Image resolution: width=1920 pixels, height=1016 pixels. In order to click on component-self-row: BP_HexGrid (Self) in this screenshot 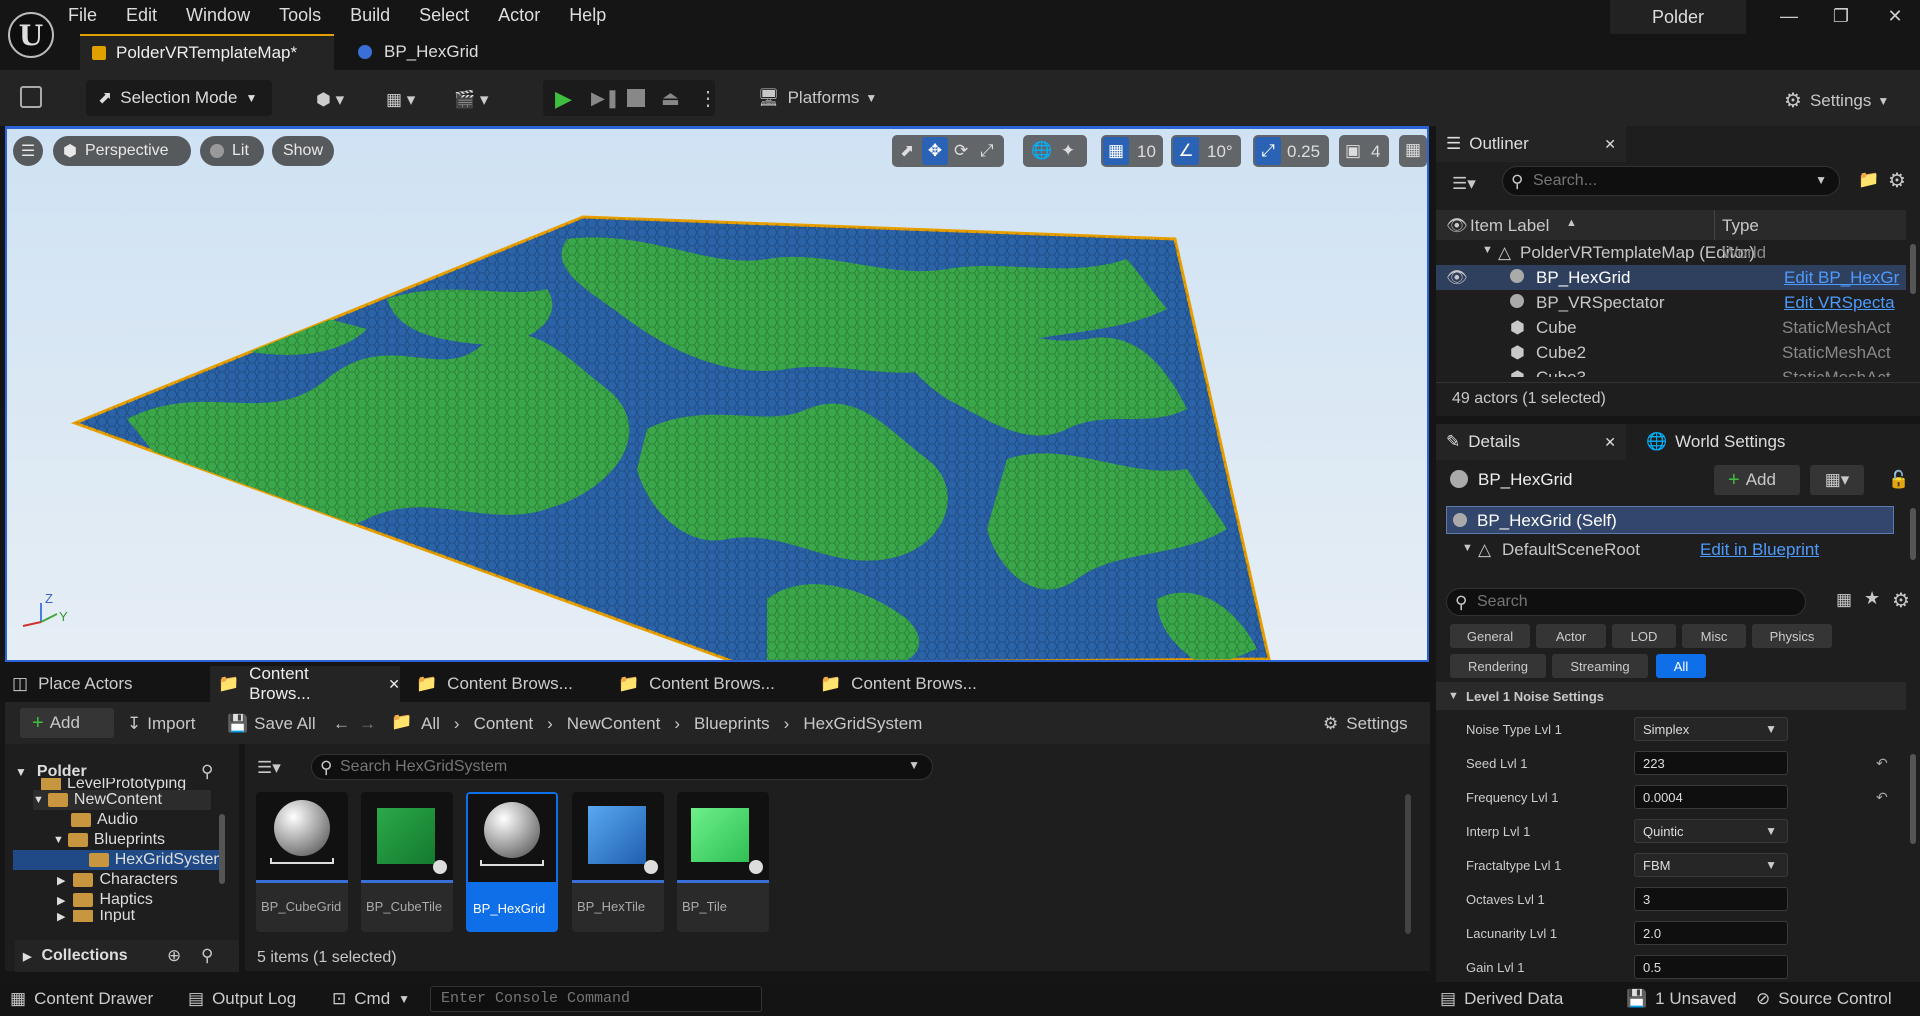, I will do `click(1670, 520)`.